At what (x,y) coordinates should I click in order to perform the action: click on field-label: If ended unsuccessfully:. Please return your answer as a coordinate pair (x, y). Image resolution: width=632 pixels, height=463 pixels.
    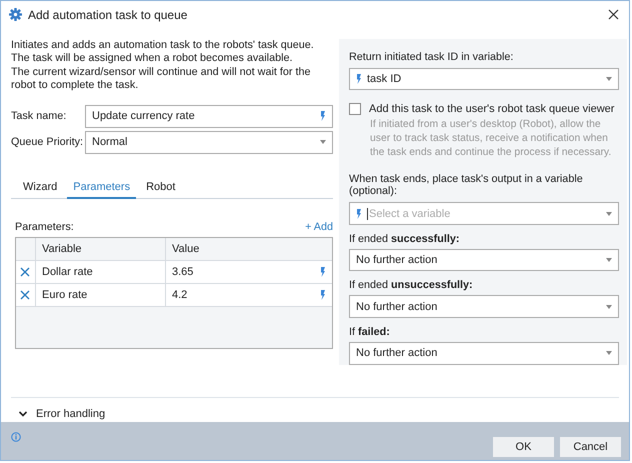
    Looking at the image, I should click on (411, 285).